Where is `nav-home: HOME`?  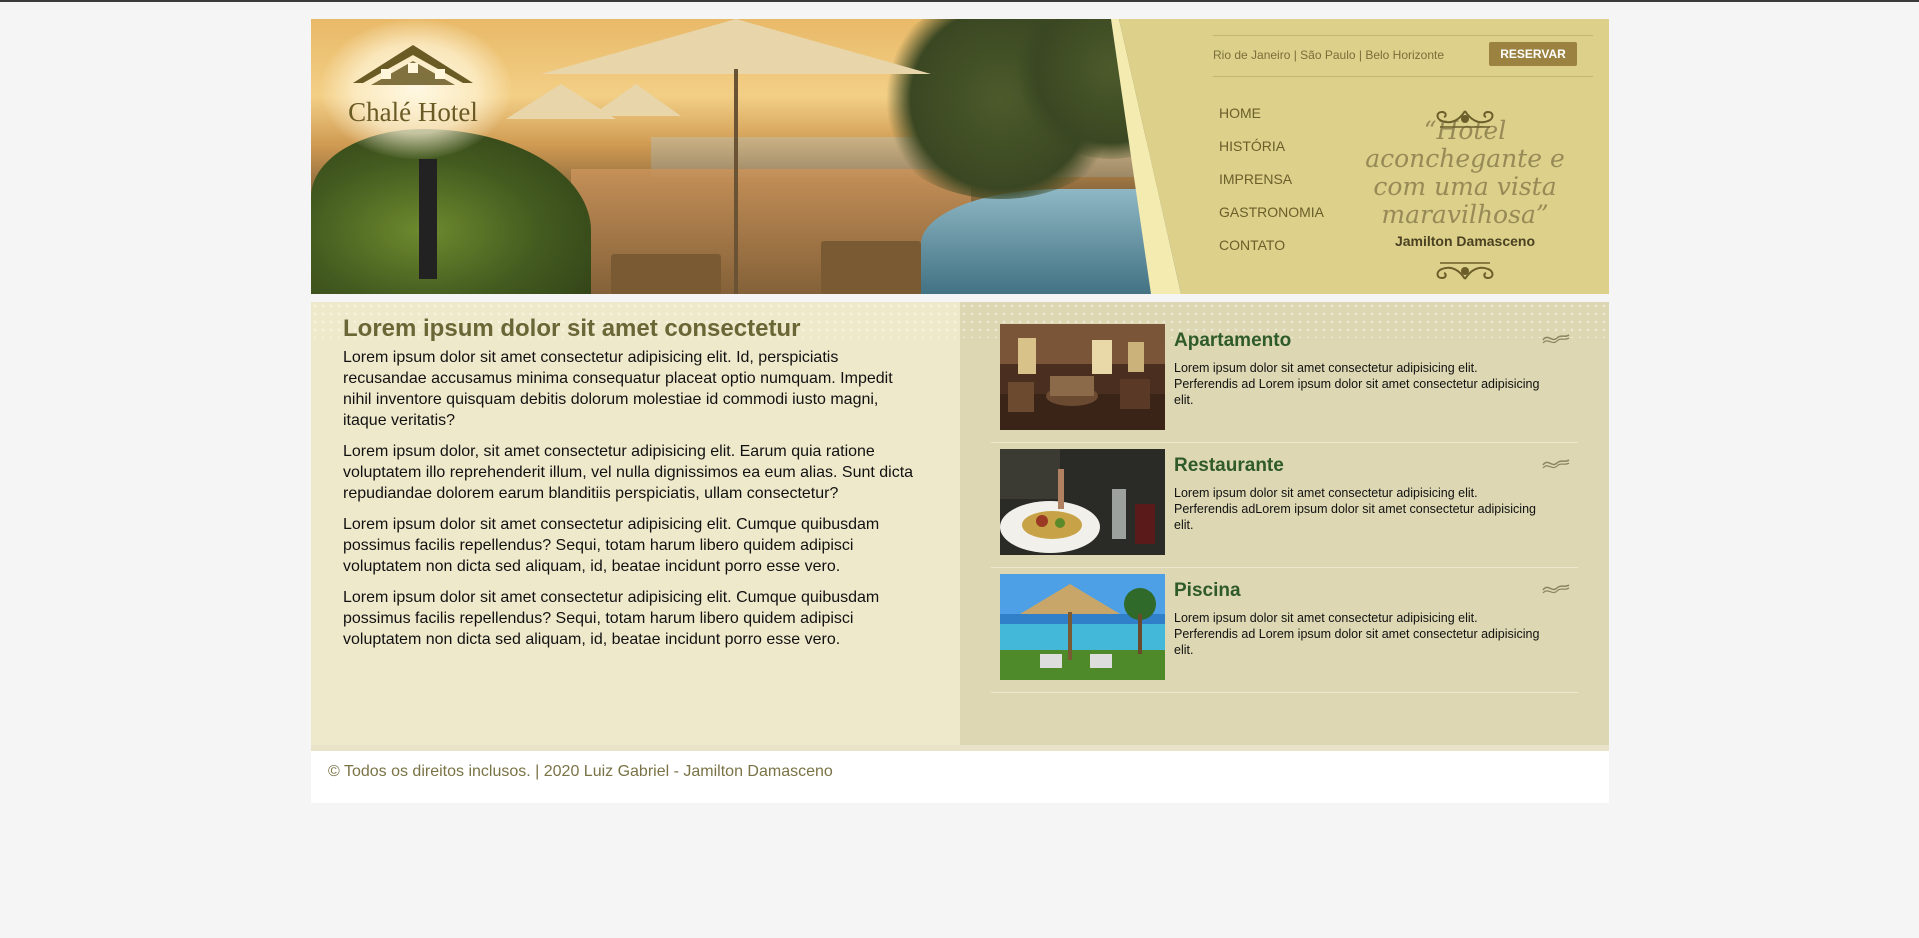 nav-home: HOME is located at coordinates (1271, 113).